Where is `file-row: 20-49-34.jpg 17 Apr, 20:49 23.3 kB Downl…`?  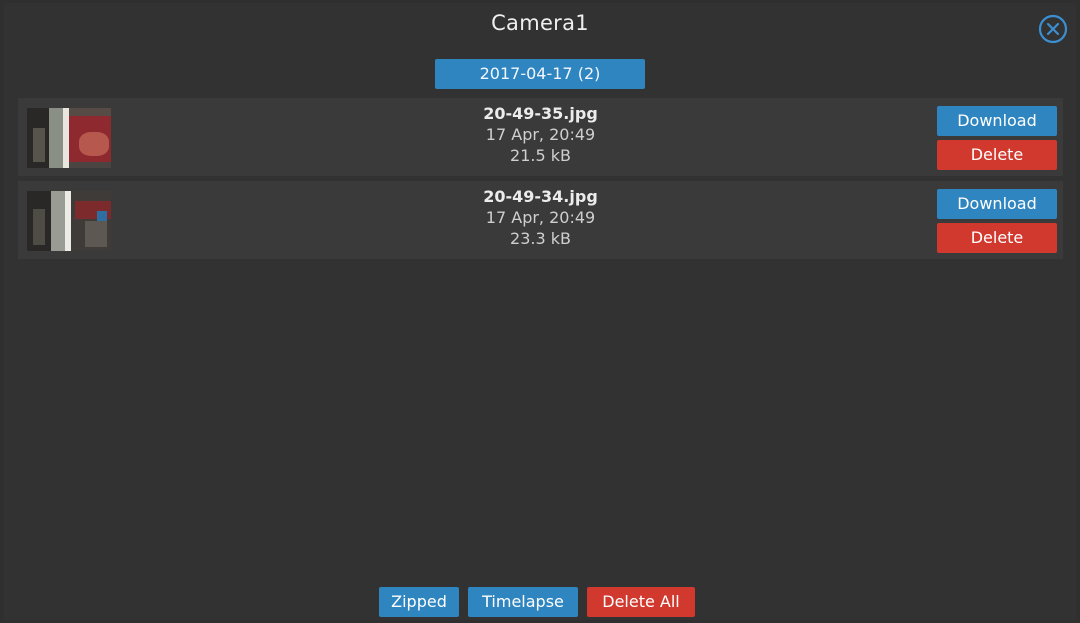 file-row: 20-49-34.jpg 17 Apr, 20:49 23.3 kB Downl… is located at coordinates (540, 220).